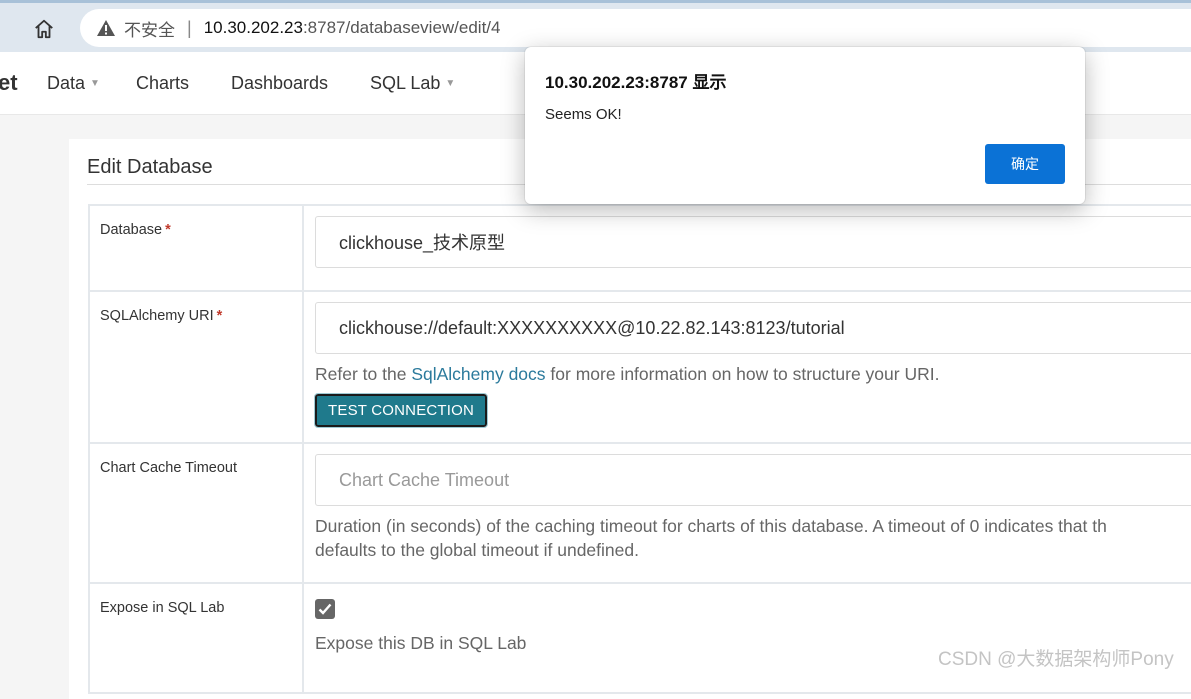 The image size is (1191, 699). Describe the element at coordinates (401, 27) in the screenshot. I see `url-path: :8787/databaseview/edit/4` at that location.